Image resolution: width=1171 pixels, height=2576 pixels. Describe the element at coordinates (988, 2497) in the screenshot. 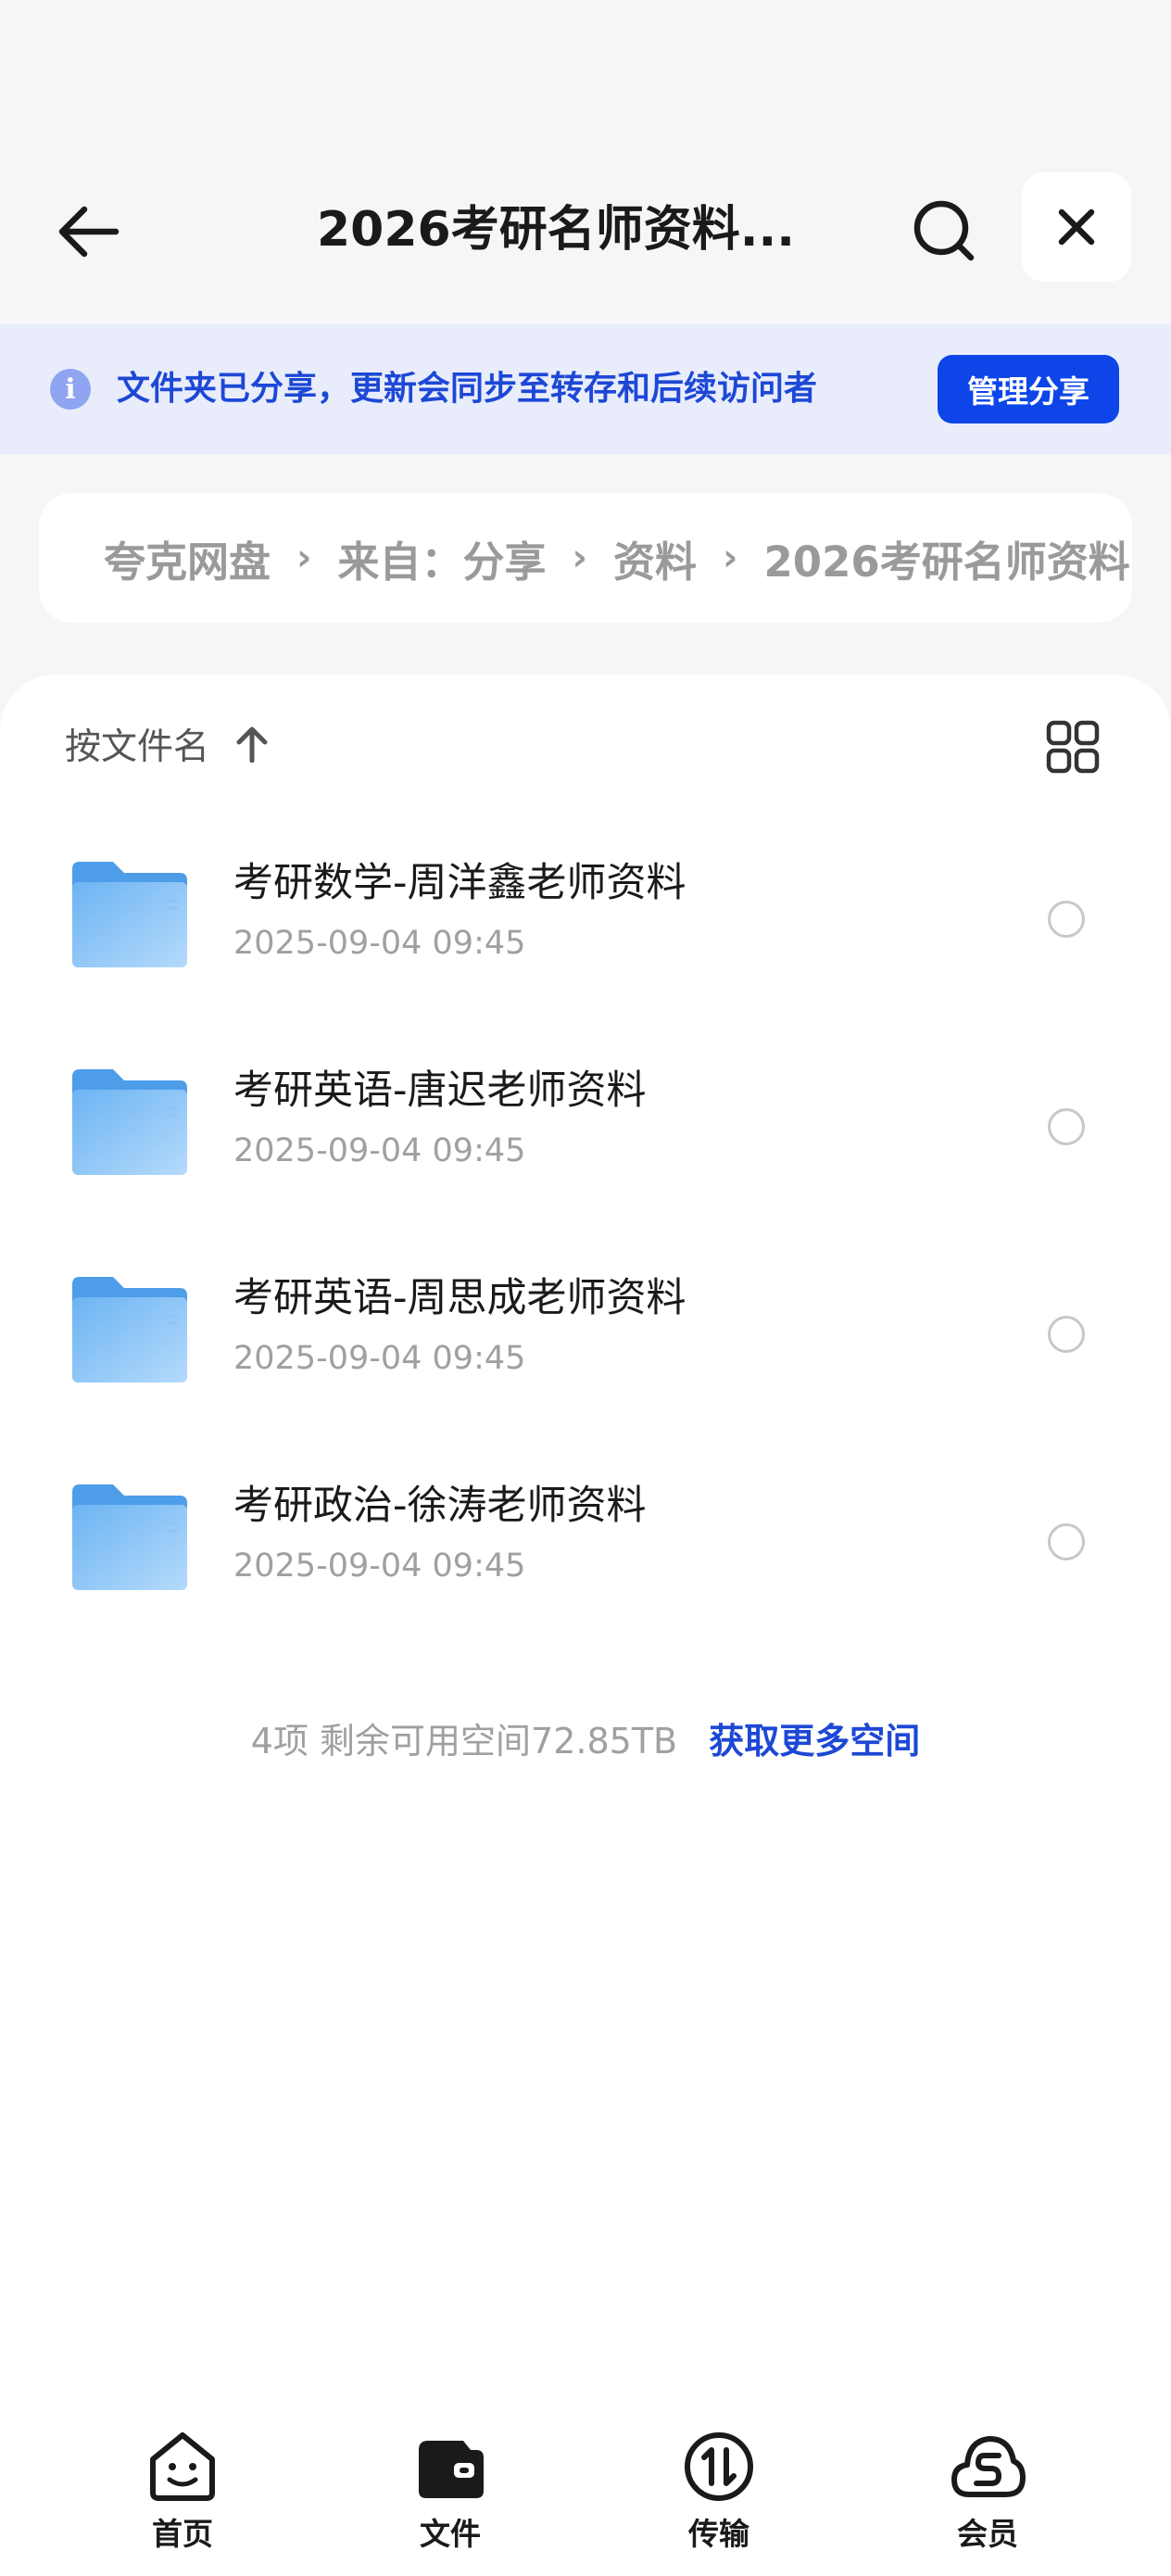

I see `tab-vip: 会员` at that location.